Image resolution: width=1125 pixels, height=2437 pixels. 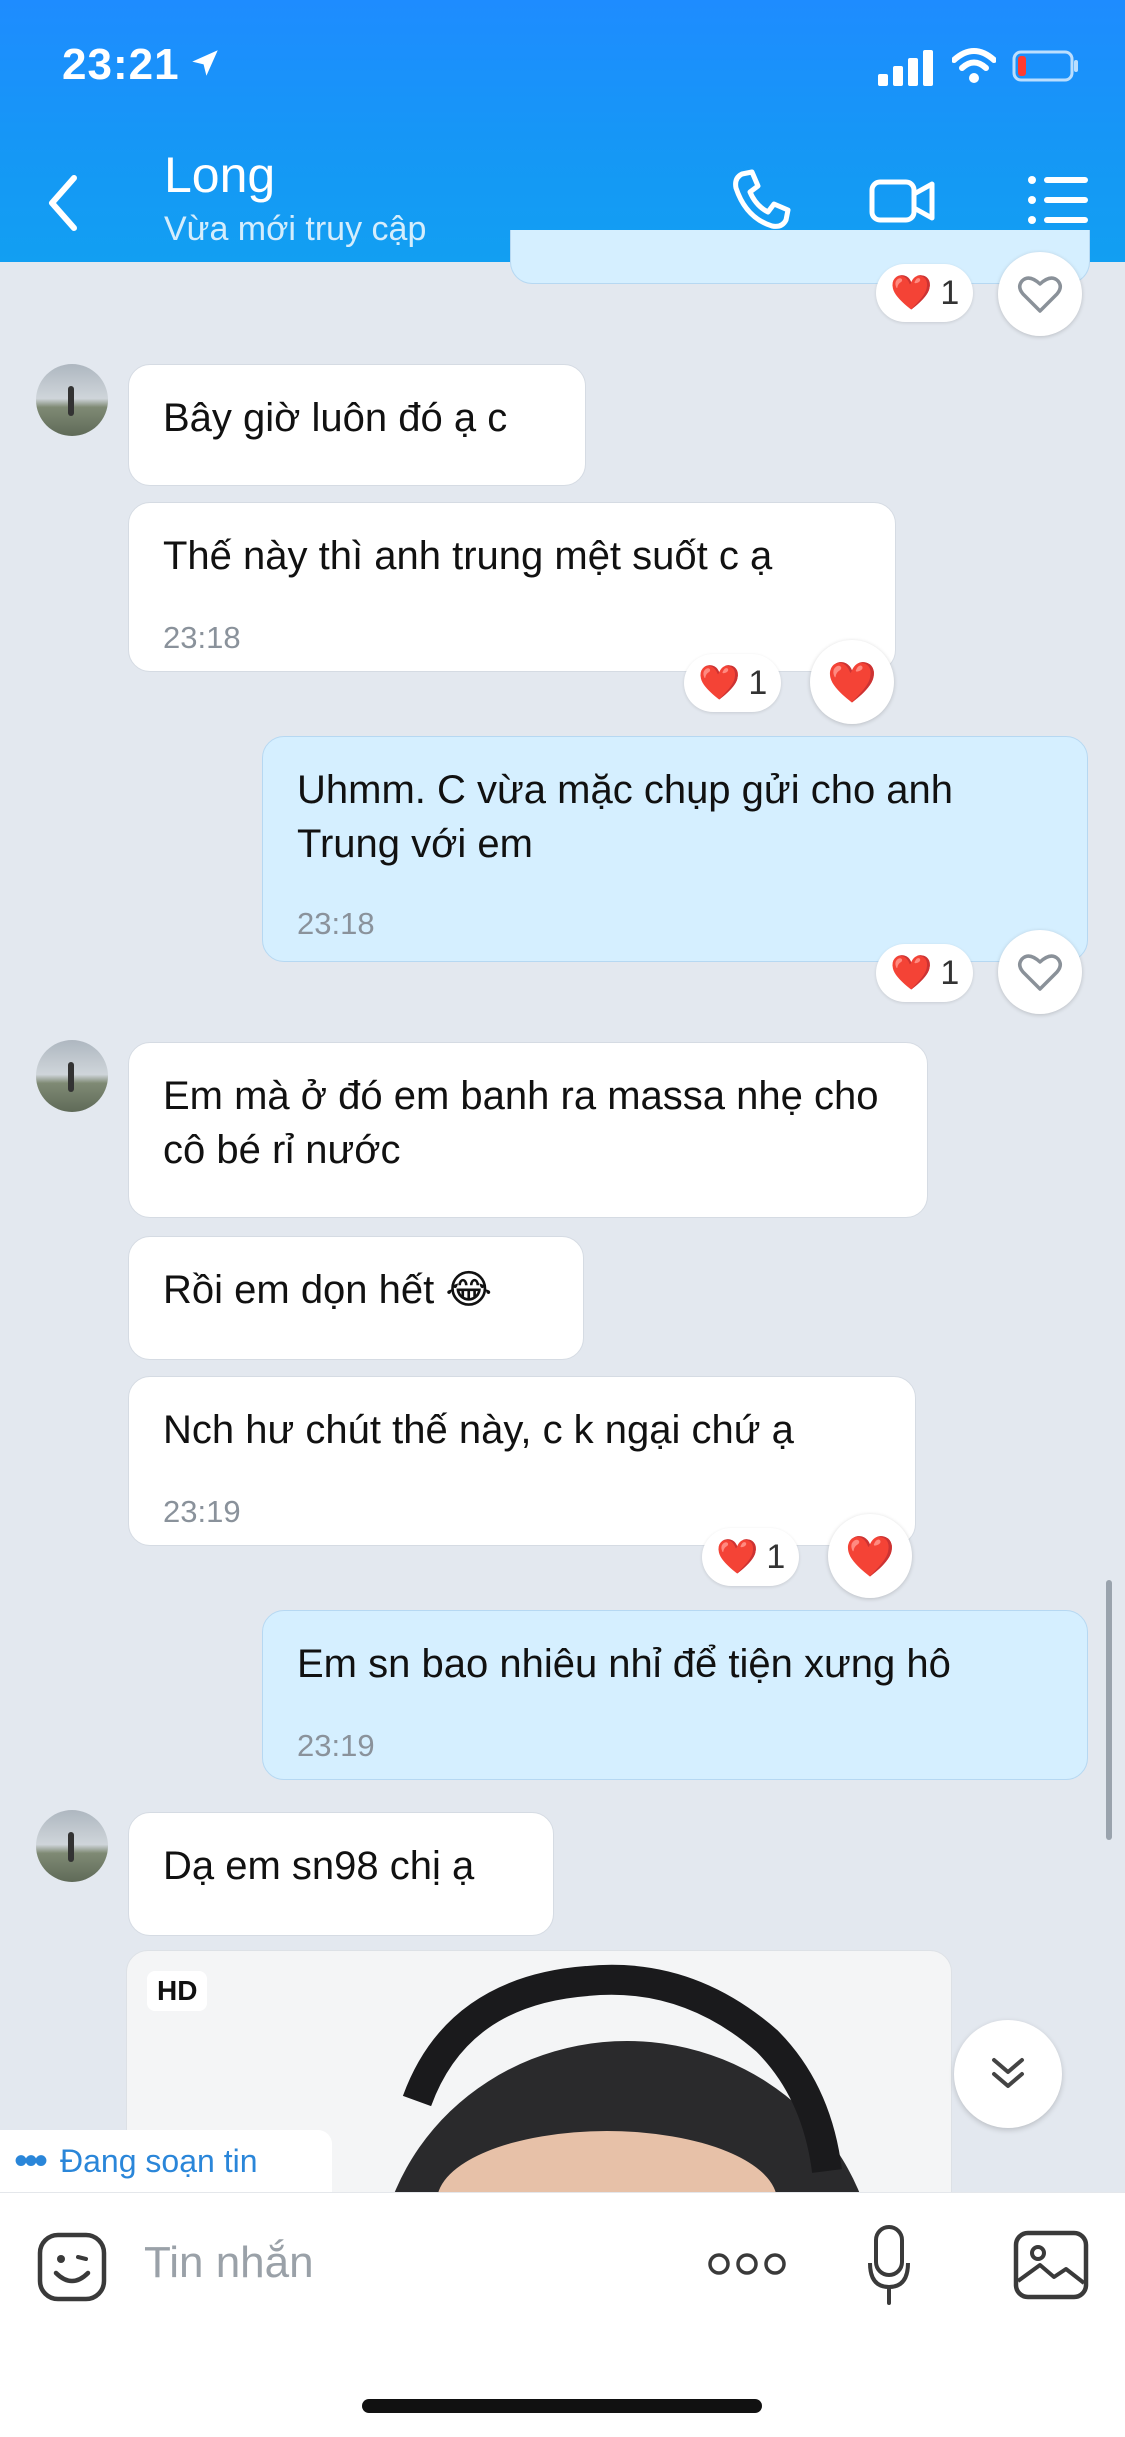 What do you see at coordinates (760, 200) in the screenshot?
I see `phone-call-icon` at bounding box center [760, 200].